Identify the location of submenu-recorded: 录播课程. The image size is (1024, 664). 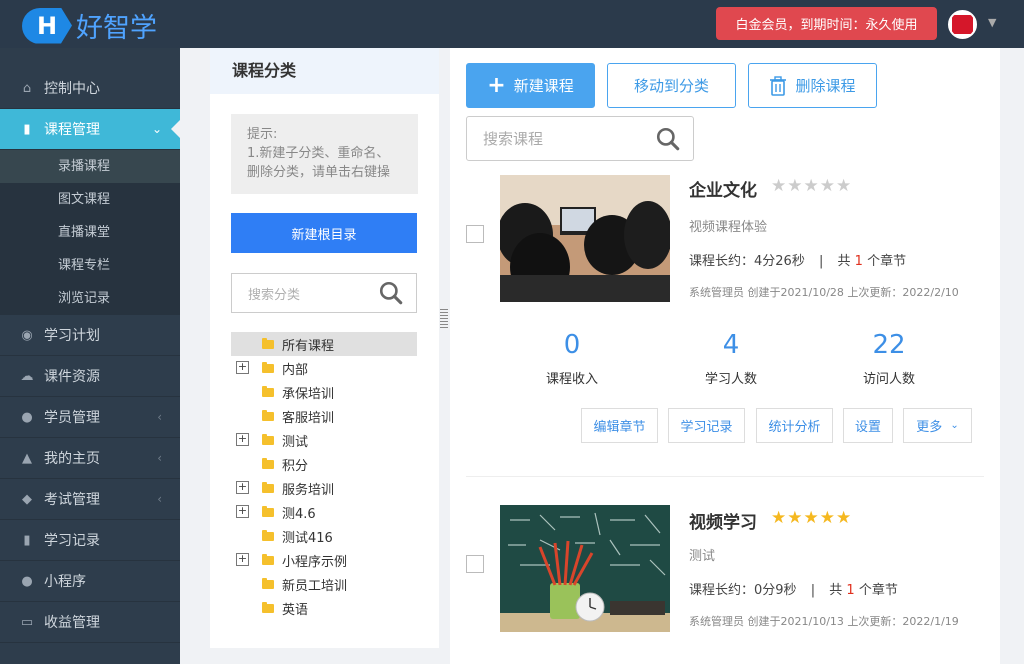
(90, 166).